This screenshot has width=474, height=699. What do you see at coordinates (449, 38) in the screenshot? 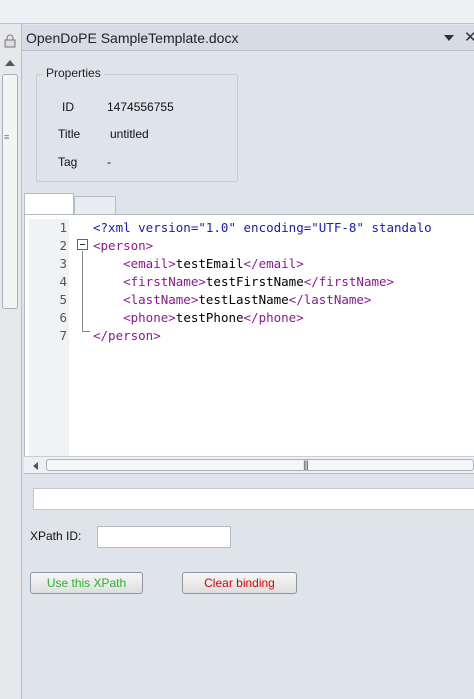
I see `chevron-down-icon` at bounding box center [449, 38].